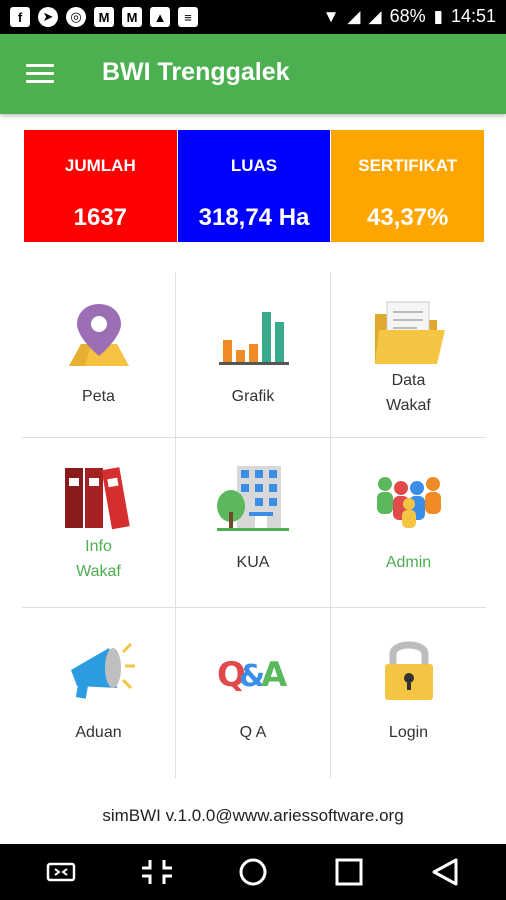 The width and height of the screenshot is (506, 900). Describe the element at coordinates (253, 732) in the screenshot. I see `menu-label: Q A` at that location.